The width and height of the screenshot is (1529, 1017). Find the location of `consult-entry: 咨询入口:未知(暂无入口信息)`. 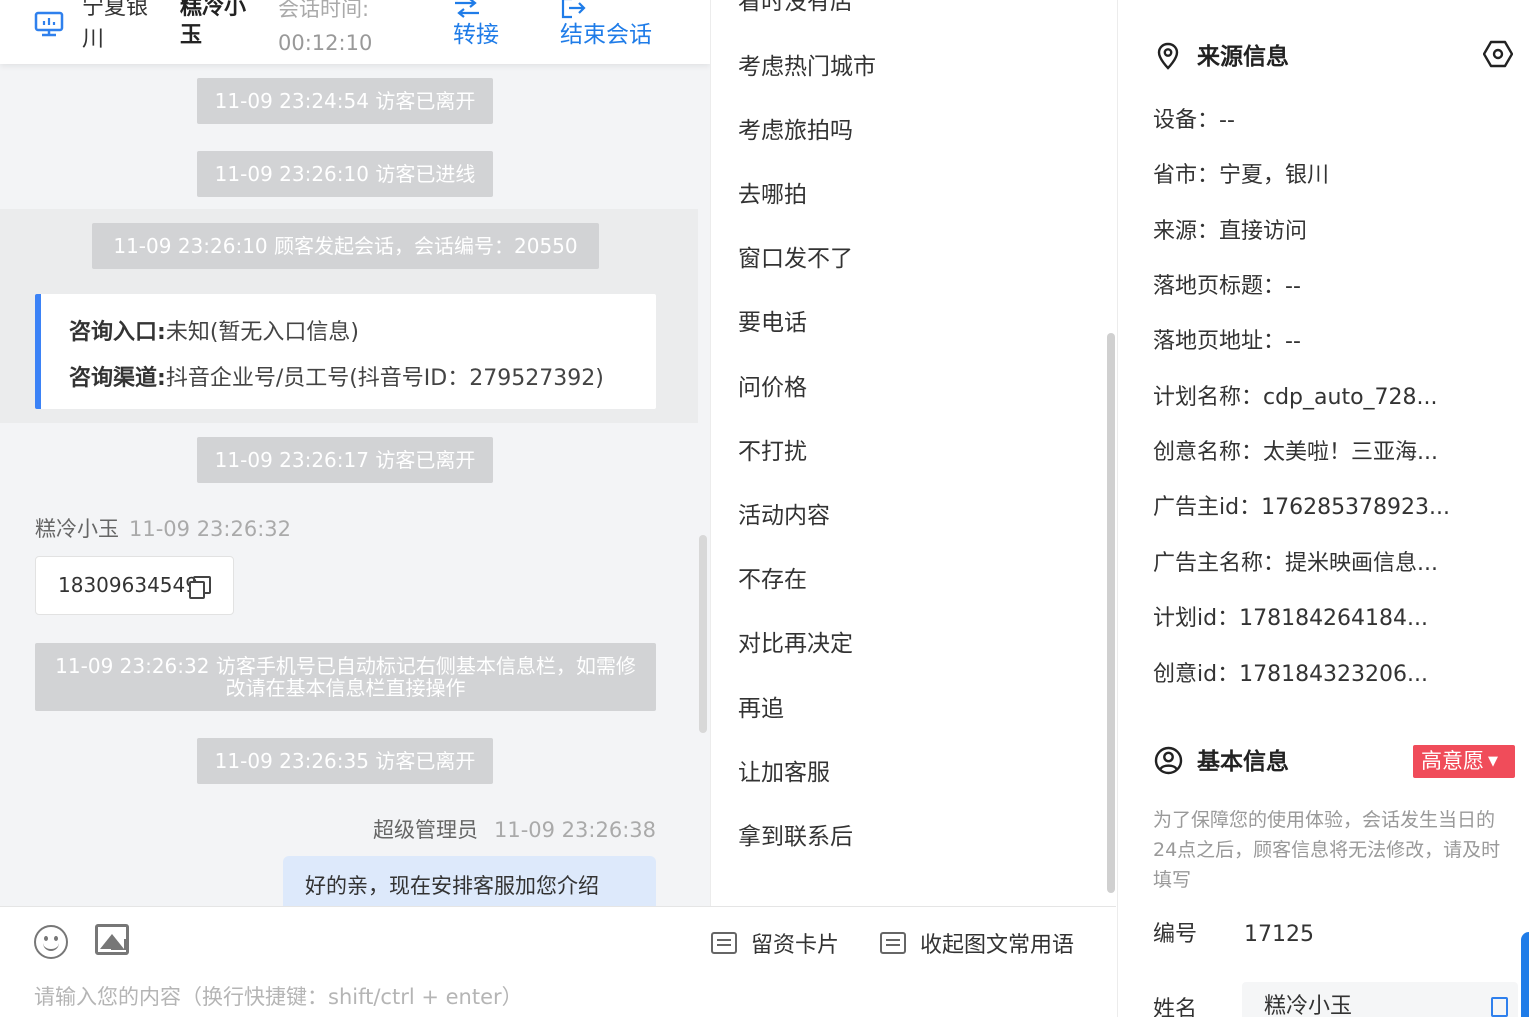

consult-entry: 咨询入口:未知(暂无入口信息) is located at coordinates (362, 333).